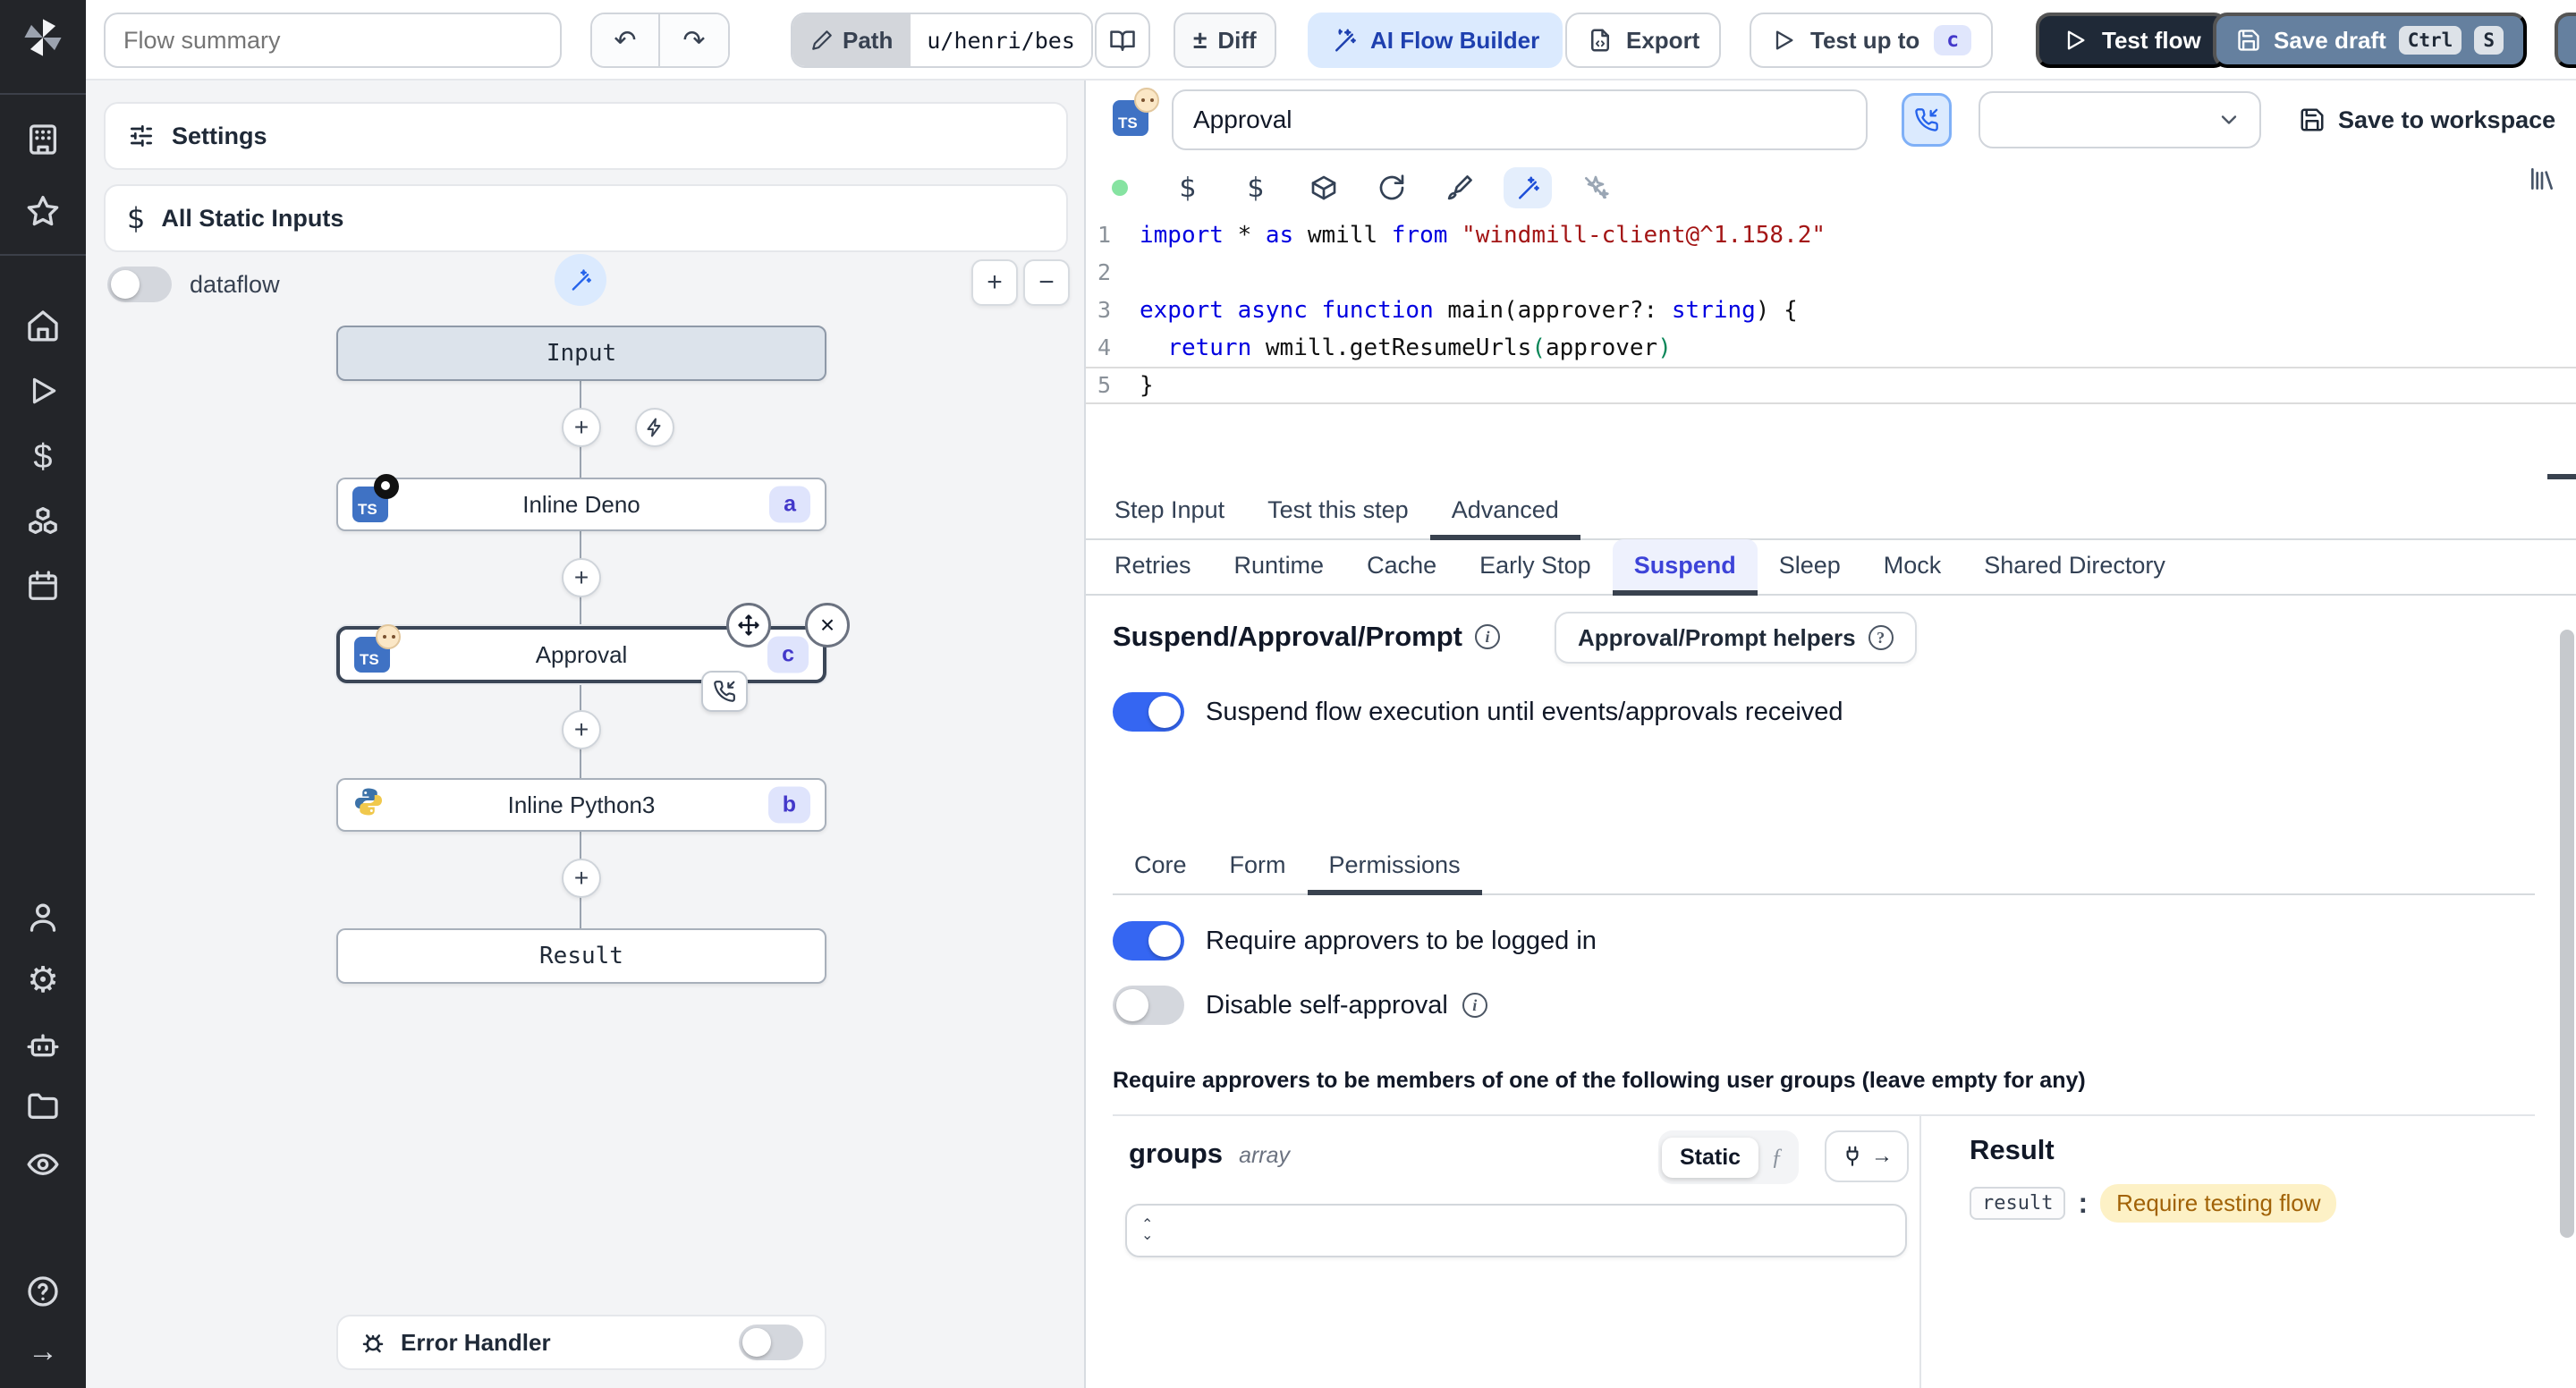 The image size is (2576, 1388). Describe the element at coordinates (1776, 1157) in the screenshot. I see `javascript-mode-button: ƒ` at that location.